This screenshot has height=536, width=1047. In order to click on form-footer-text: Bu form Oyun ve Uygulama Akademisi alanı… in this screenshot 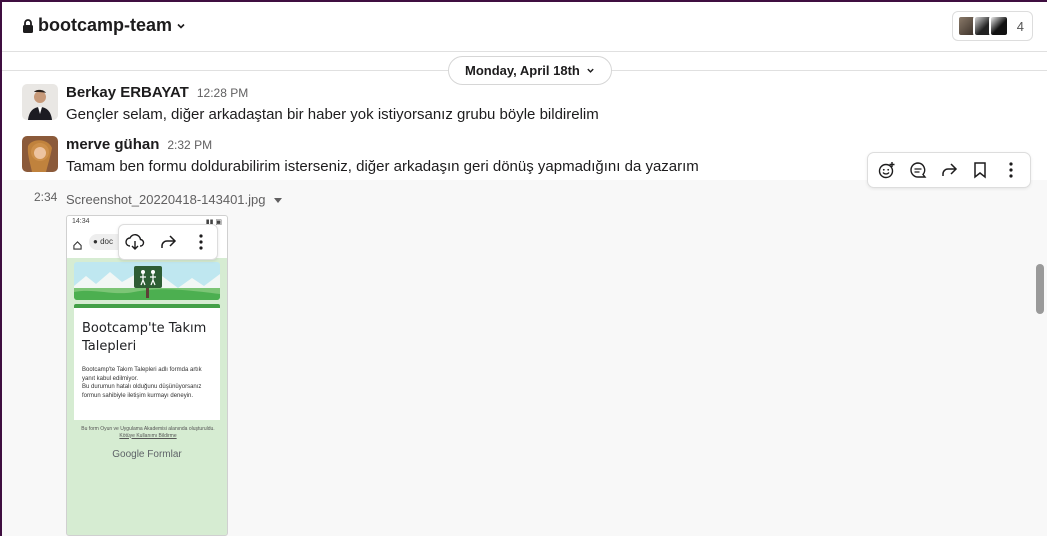, I will do `click(148, 429)`.